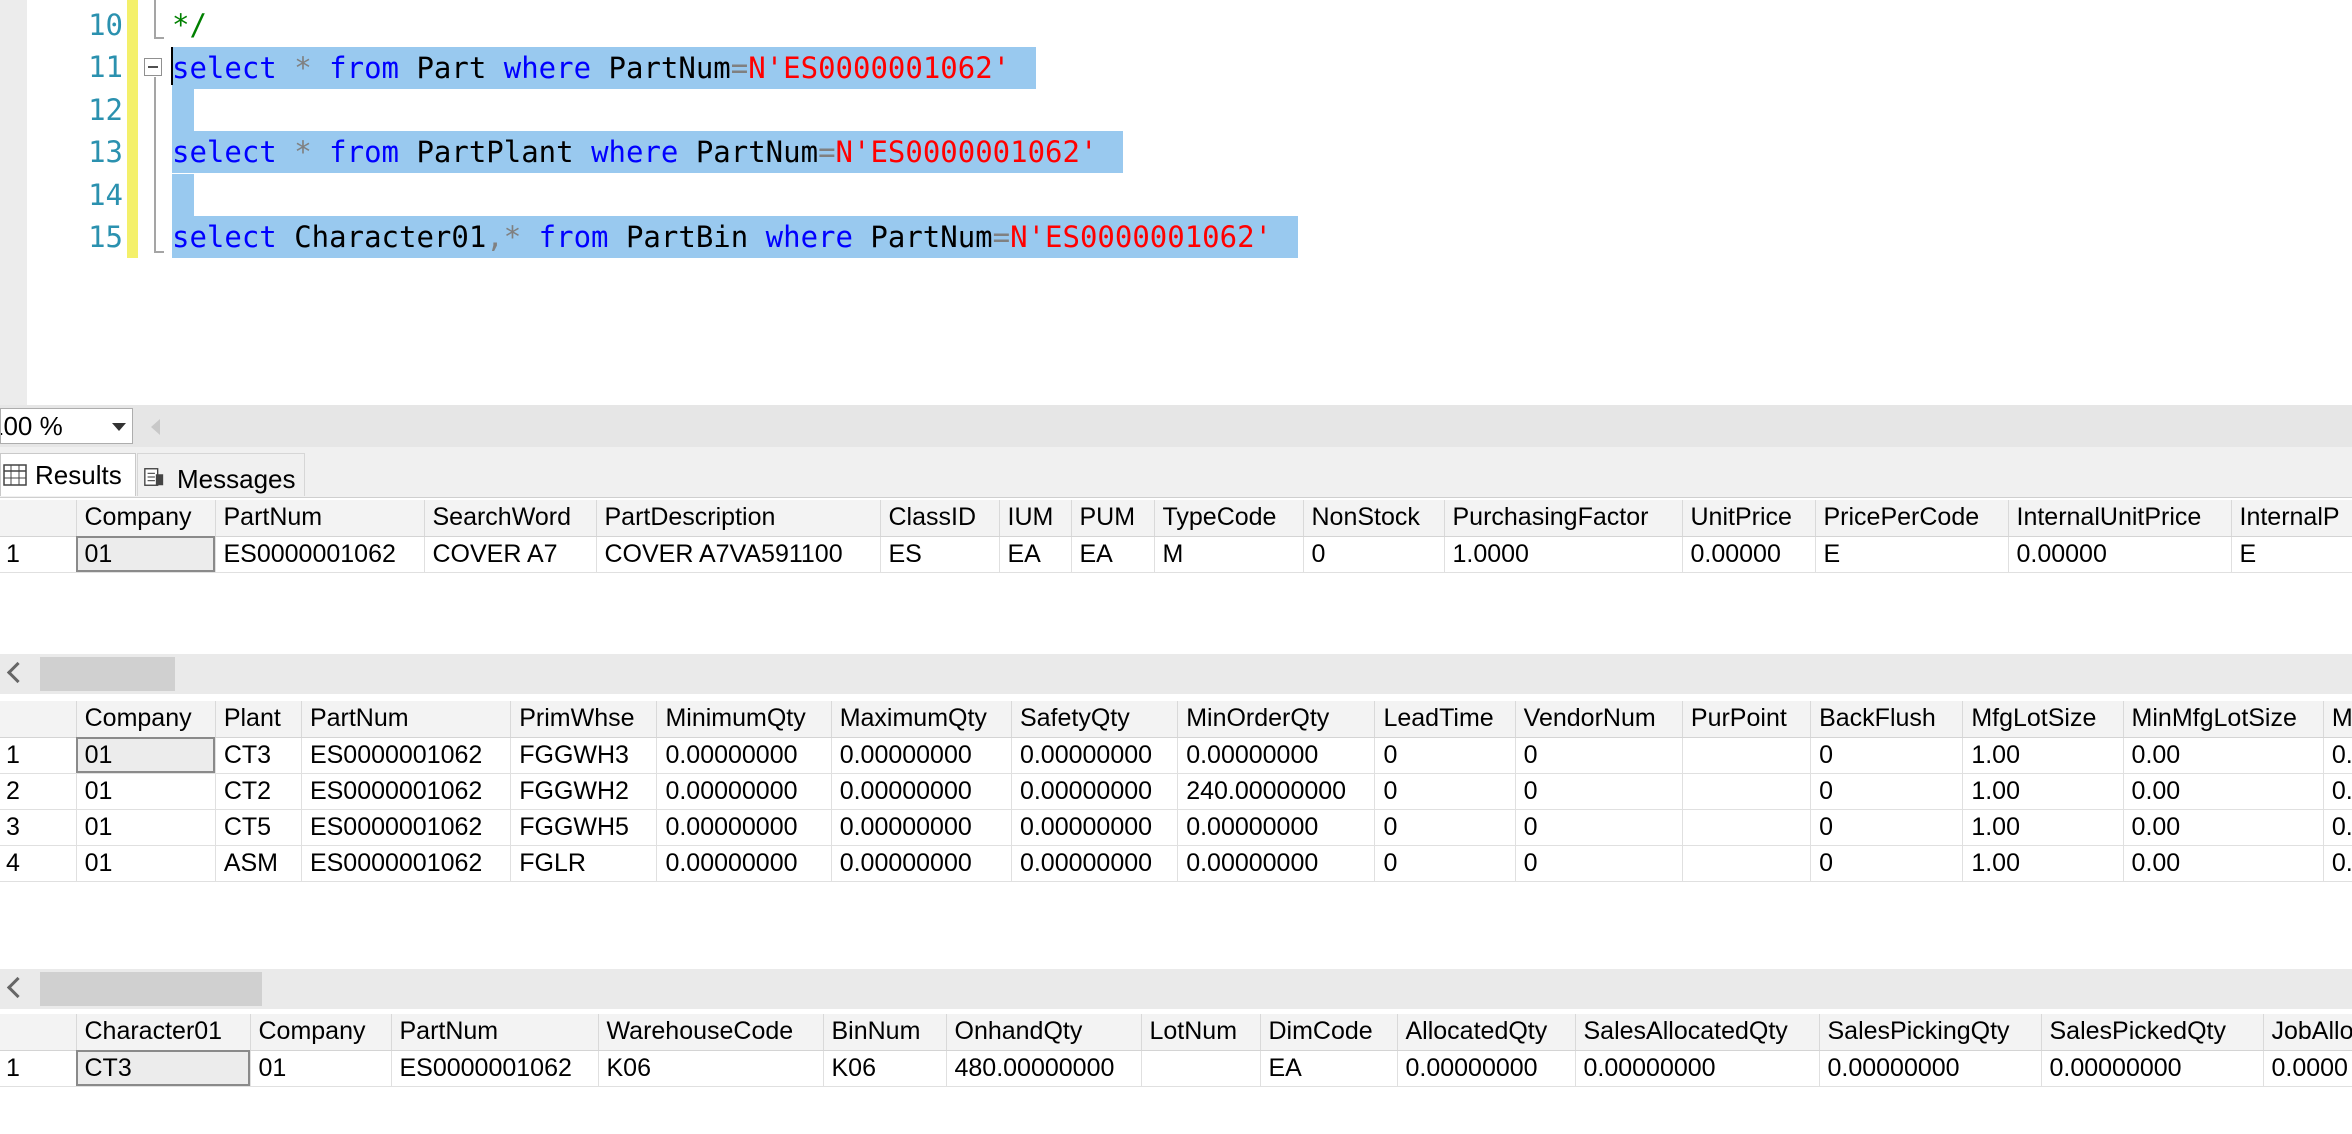 The image size is (2352, 1134). Describe the element at coordinates (1563, 518) in the screenshot. I see `column-header: PurchasingFactor` at that location.